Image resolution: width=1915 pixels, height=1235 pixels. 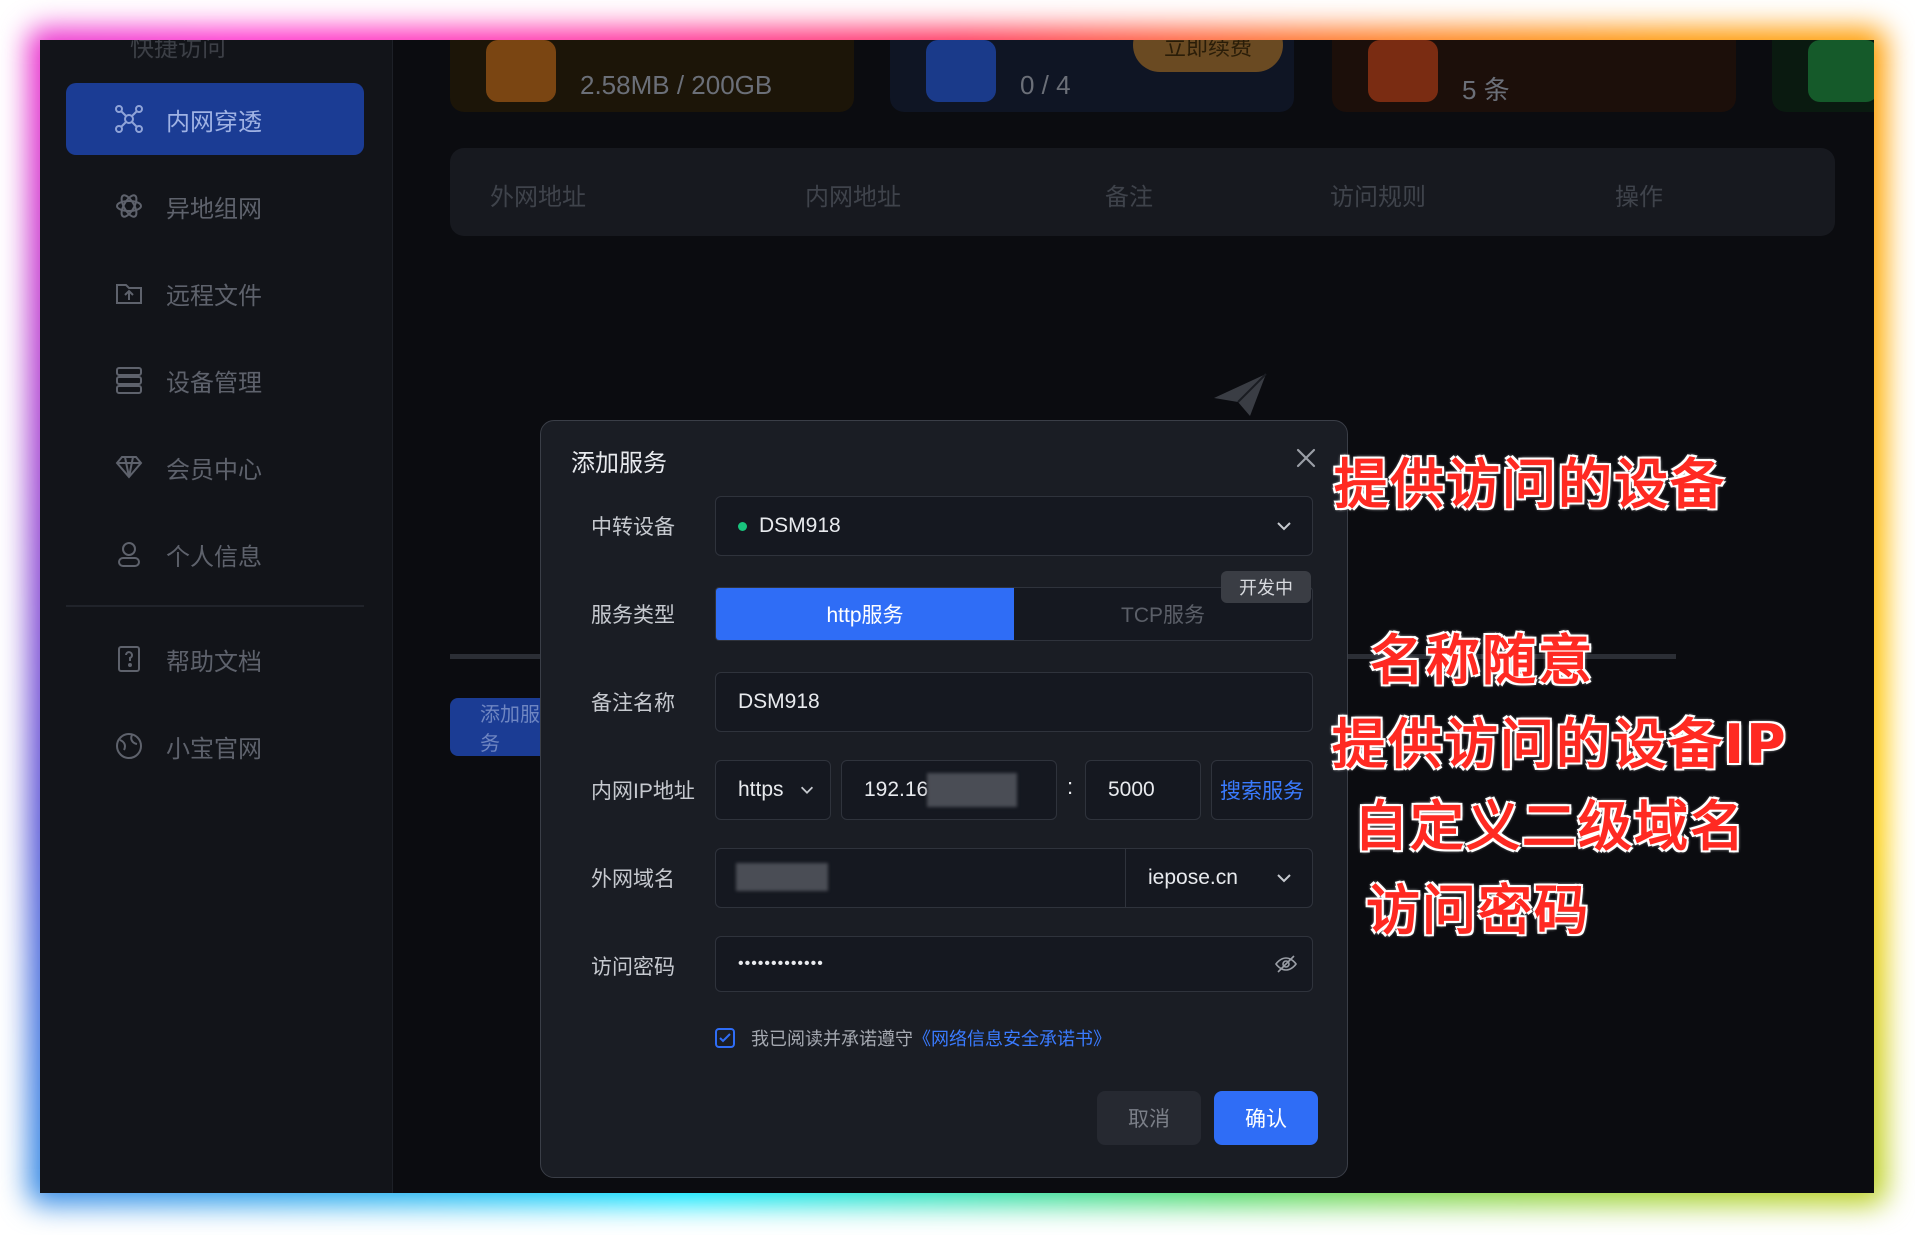 What do you see at coordinates (1841, 71) in the screenshot?
I see `share-icon` at bounding box center [1841, 71].